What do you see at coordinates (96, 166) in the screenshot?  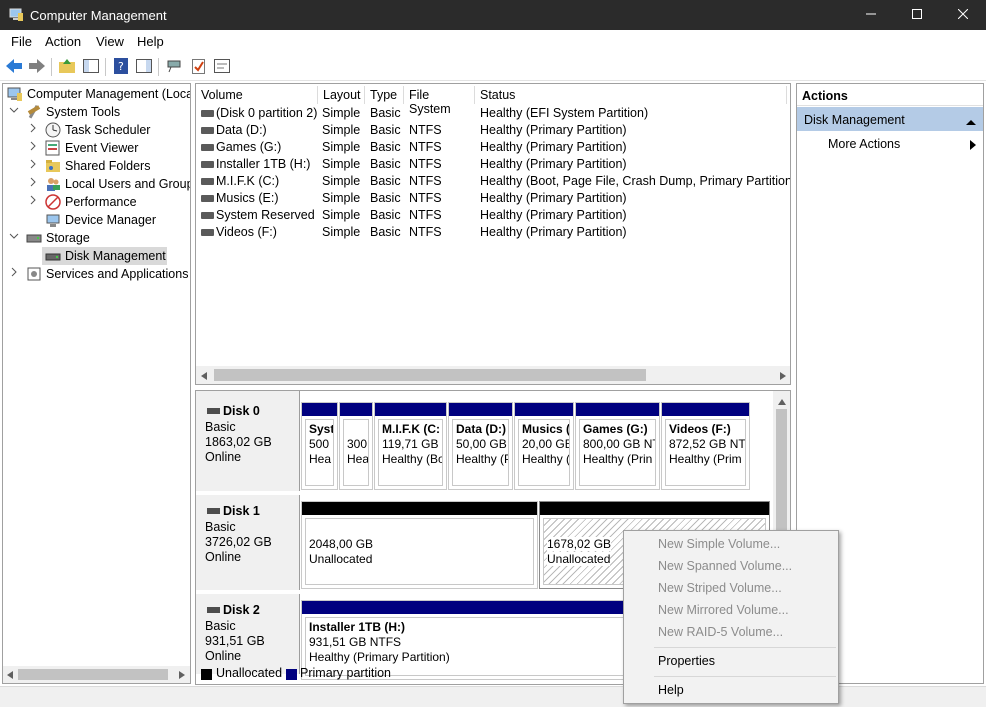 I see `tree-item-shared-folders: Shared Folders` at bounding box center [96, 166].